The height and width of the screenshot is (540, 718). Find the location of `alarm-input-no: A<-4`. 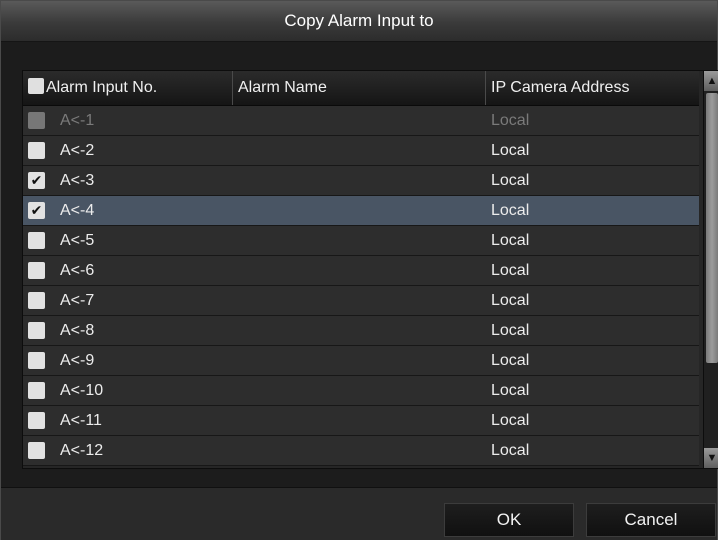

alarm-input-no: A<-4 is located at coordinates (77, 210).